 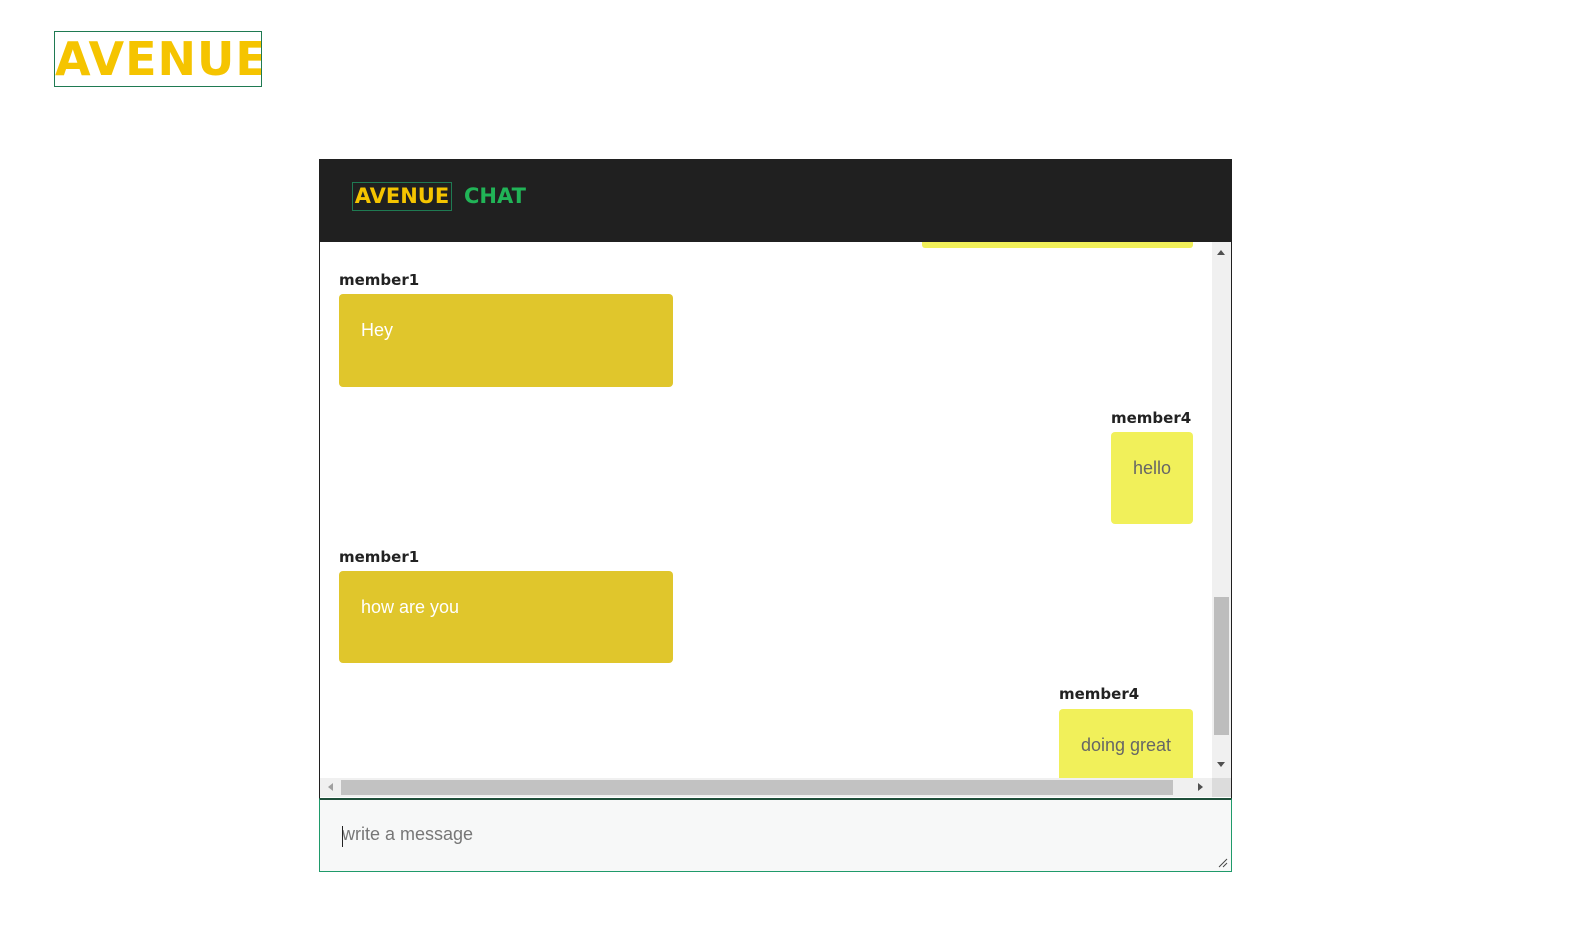 What do you see at coordinates (158, 59) in the screenshot?
I see `site-logo: AVENUE` at bounding box center [158, 59].